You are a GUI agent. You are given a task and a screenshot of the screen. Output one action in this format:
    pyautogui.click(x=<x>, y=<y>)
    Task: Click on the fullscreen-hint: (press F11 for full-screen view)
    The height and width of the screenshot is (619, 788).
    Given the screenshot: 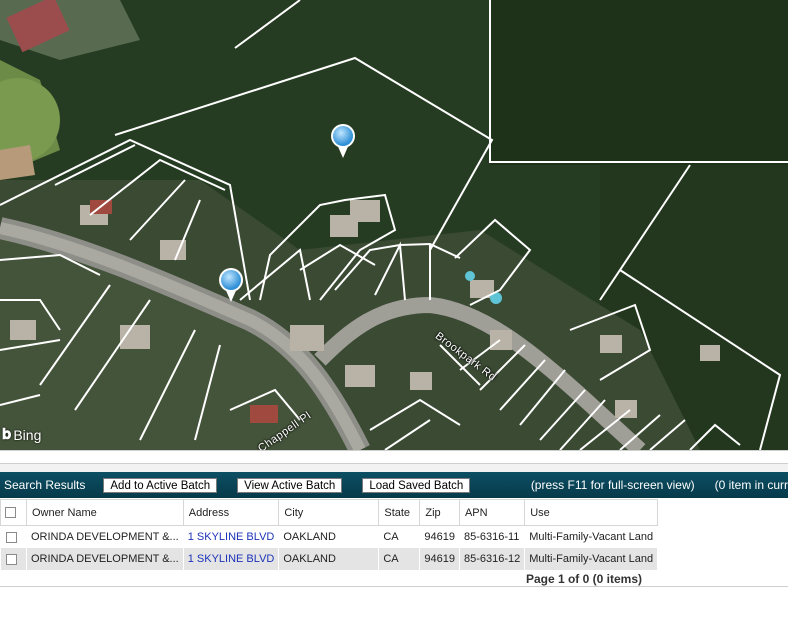 What is the action you would take?
    pyautogui.click(x=612, y=485)
    